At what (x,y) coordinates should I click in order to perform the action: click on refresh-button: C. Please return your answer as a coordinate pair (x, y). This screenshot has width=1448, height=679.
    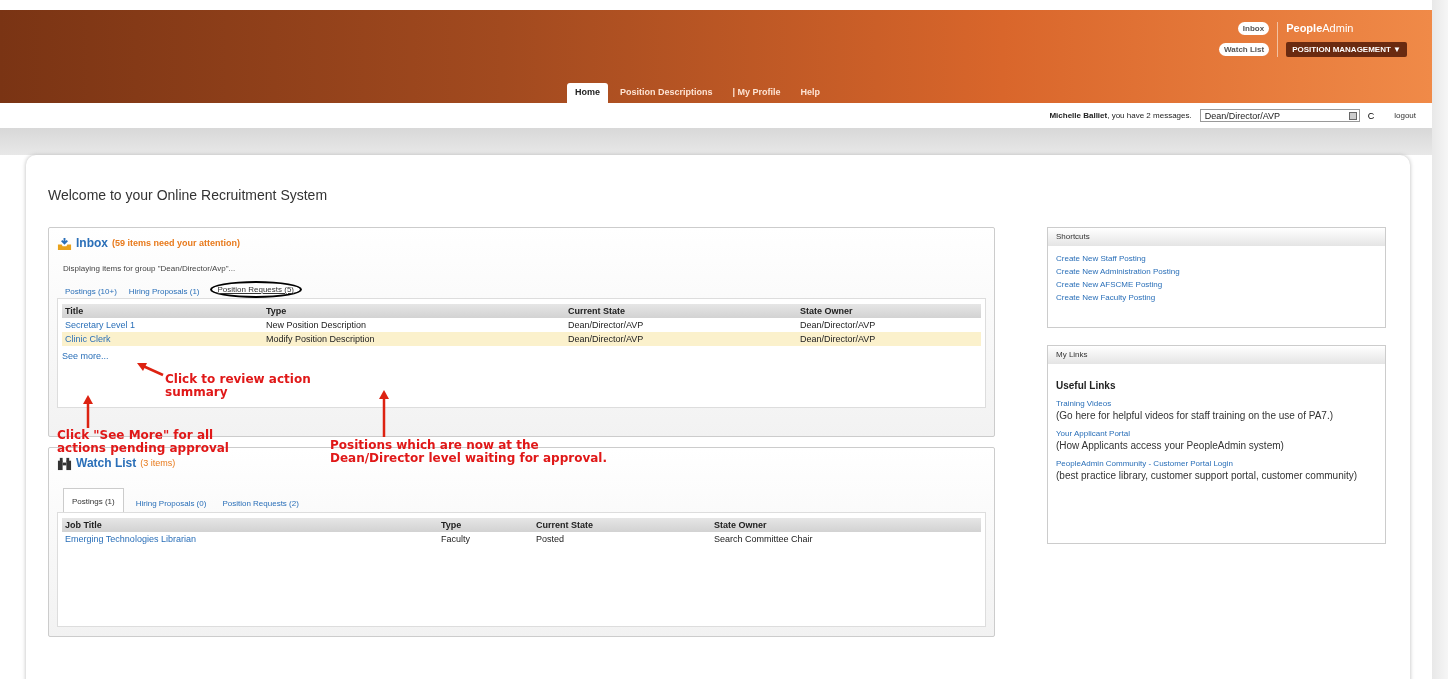
    Looking at the image, I should click on (1371, 115).